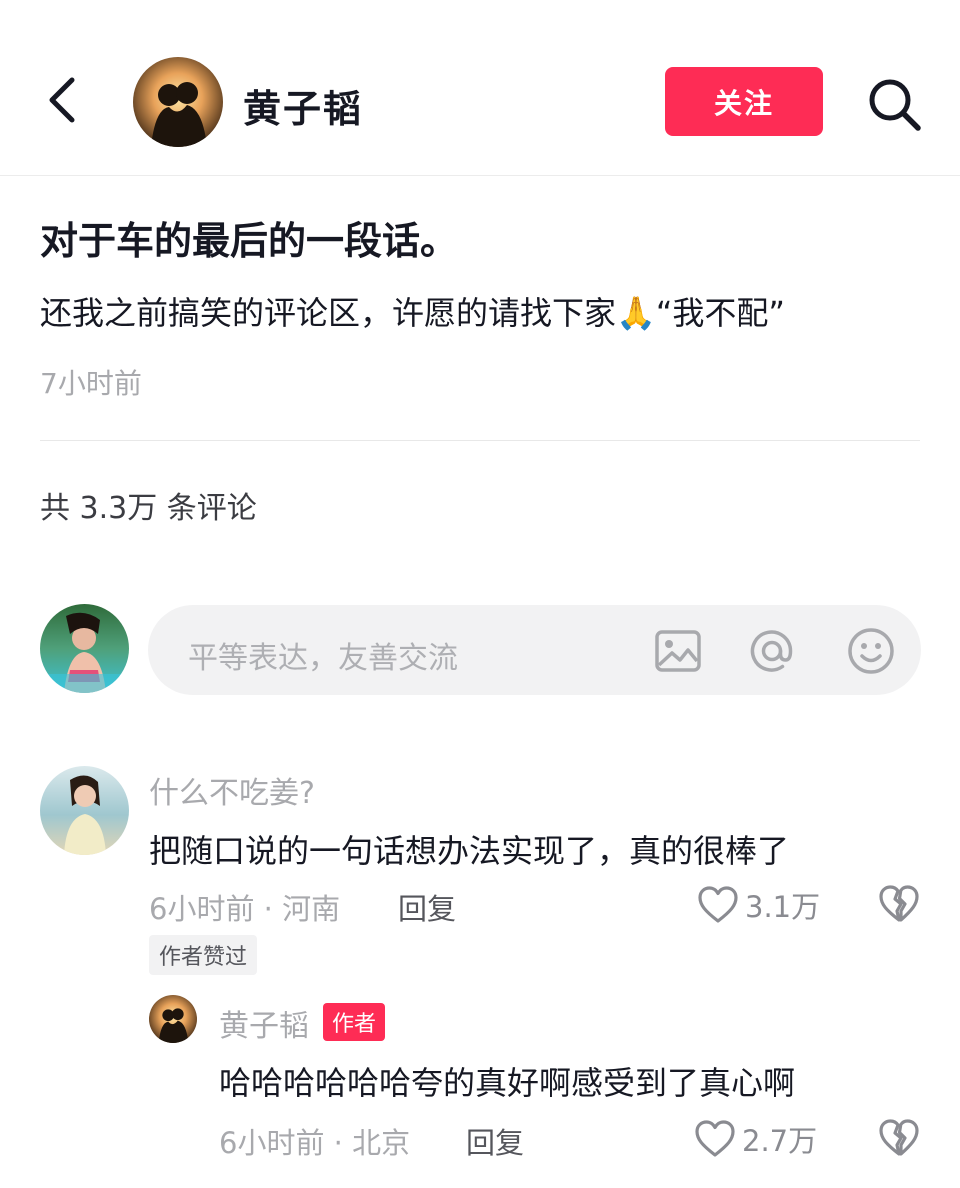 The width and height of the screenshot is (960, 1188). I want to click on post-body: 还我之前搞笑的评论区，许愿的请找下家🙏“我不配”, so click(413, 313).